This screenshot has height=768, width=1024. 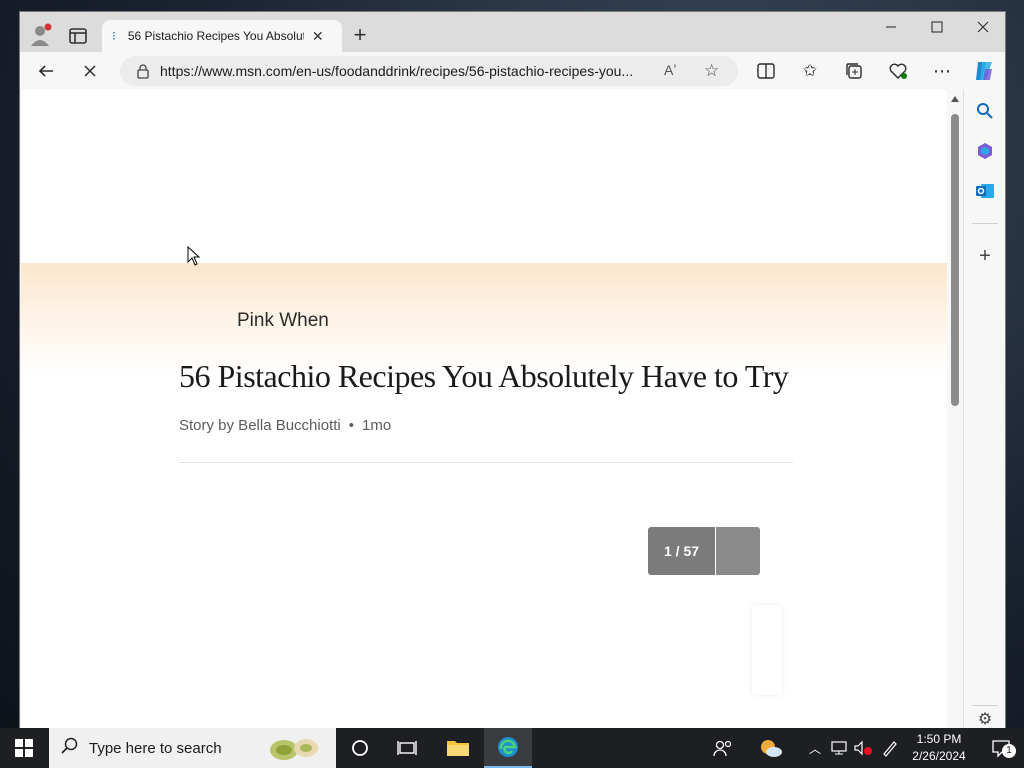 What do you see at coordinates (484, 318) in the screenshot?
I see `hero-band` at bounding box center [484, 318].